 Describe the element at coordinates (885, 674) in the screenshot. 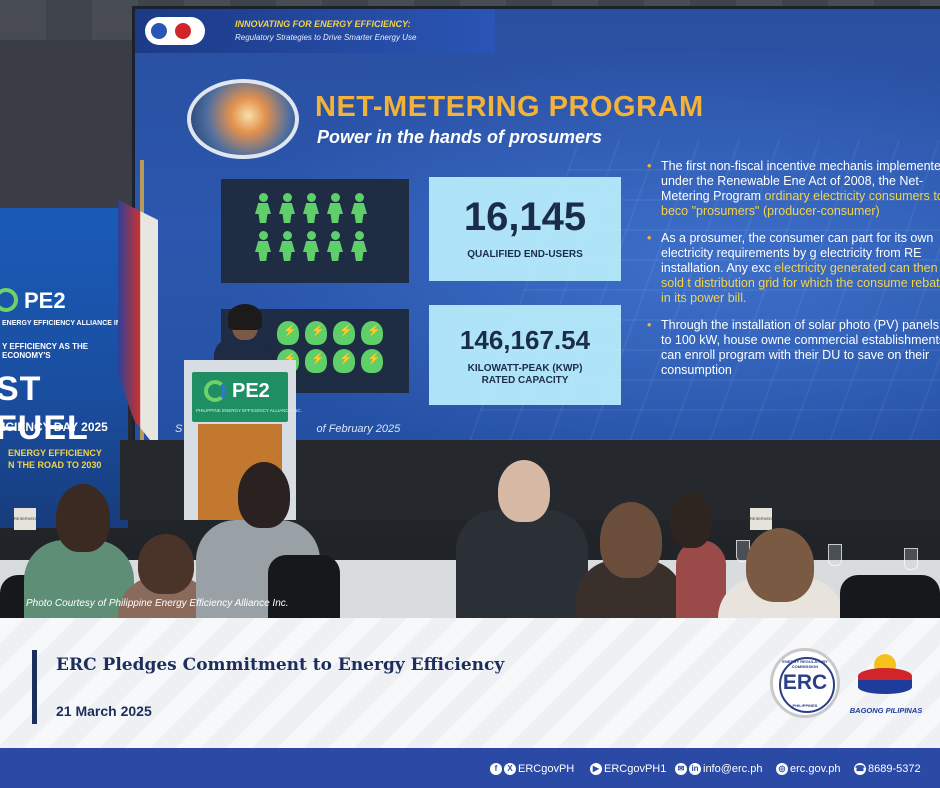

I see `bagong-pilipinas-logo-icon` at that location.